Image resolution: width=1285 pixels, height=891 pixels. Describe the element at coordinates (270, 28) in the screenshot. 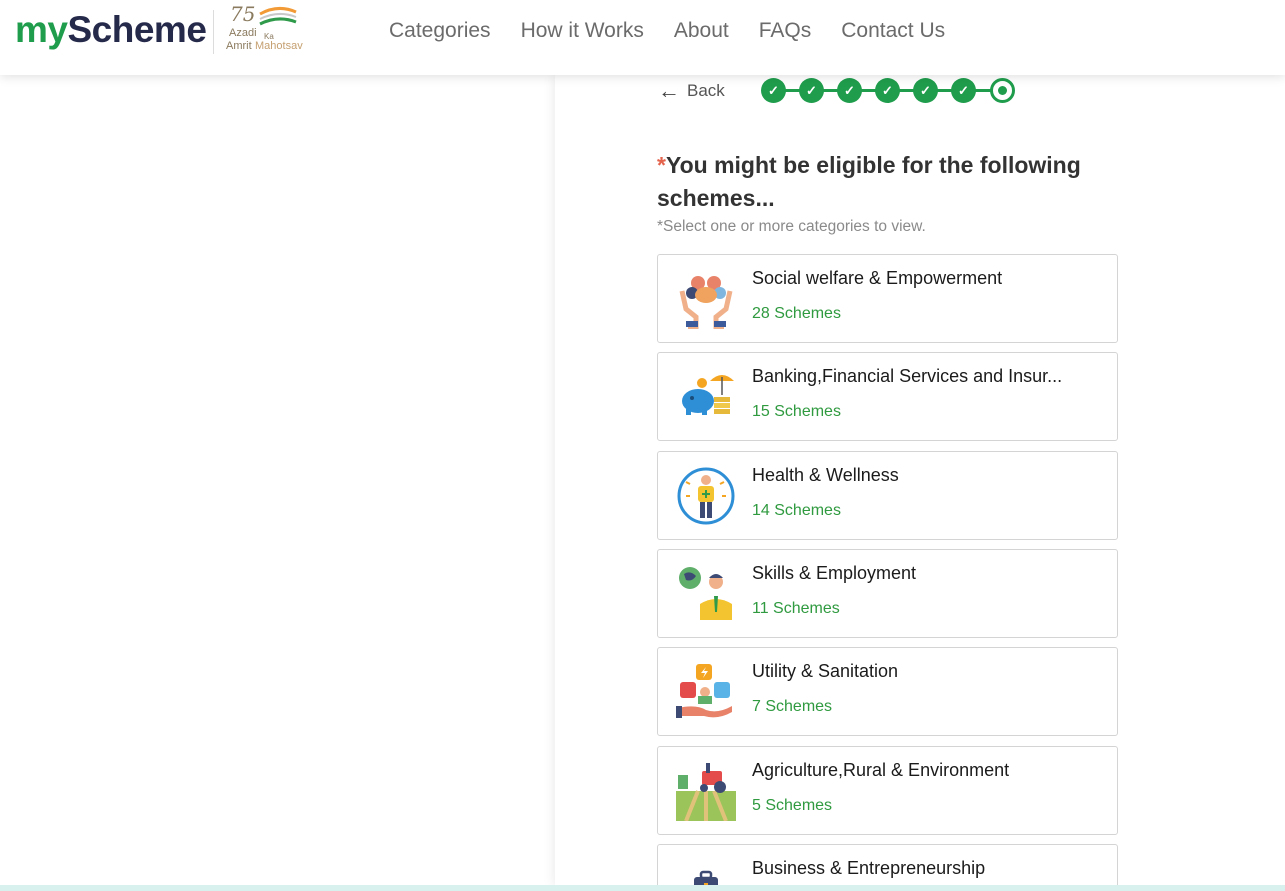

I see `azadi-ka-amrit-mahotsav-logo: 75 Azadi Ka Amrit Mahotsav` at that location.